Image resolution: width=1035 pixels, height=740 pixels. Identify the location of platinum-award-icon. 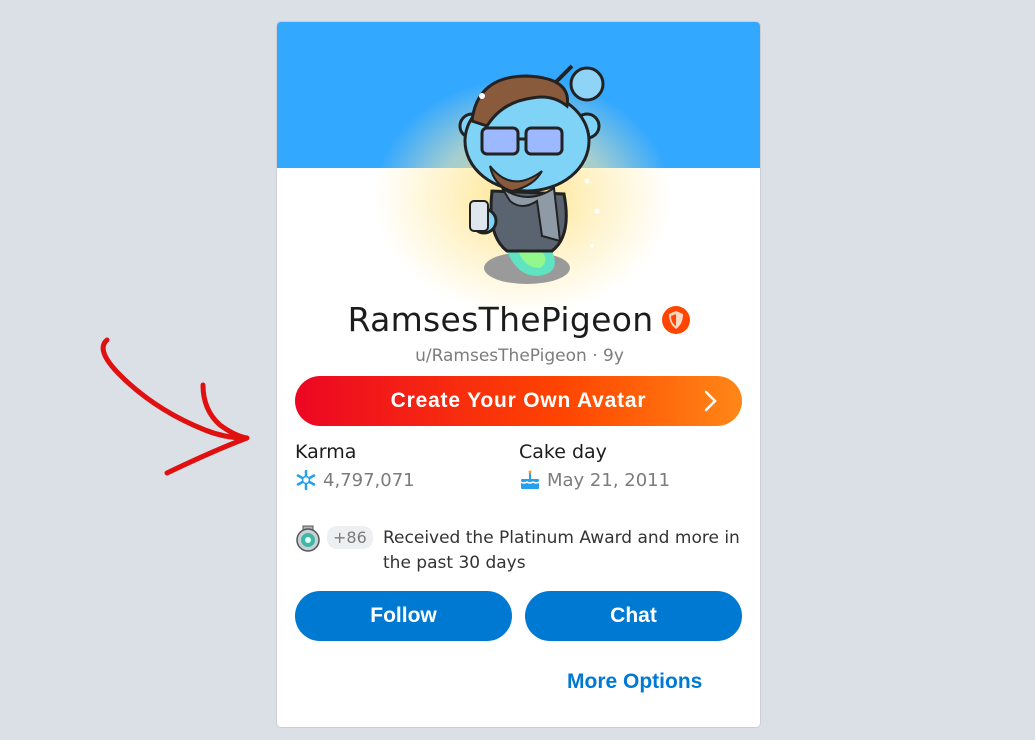
(308, 538).